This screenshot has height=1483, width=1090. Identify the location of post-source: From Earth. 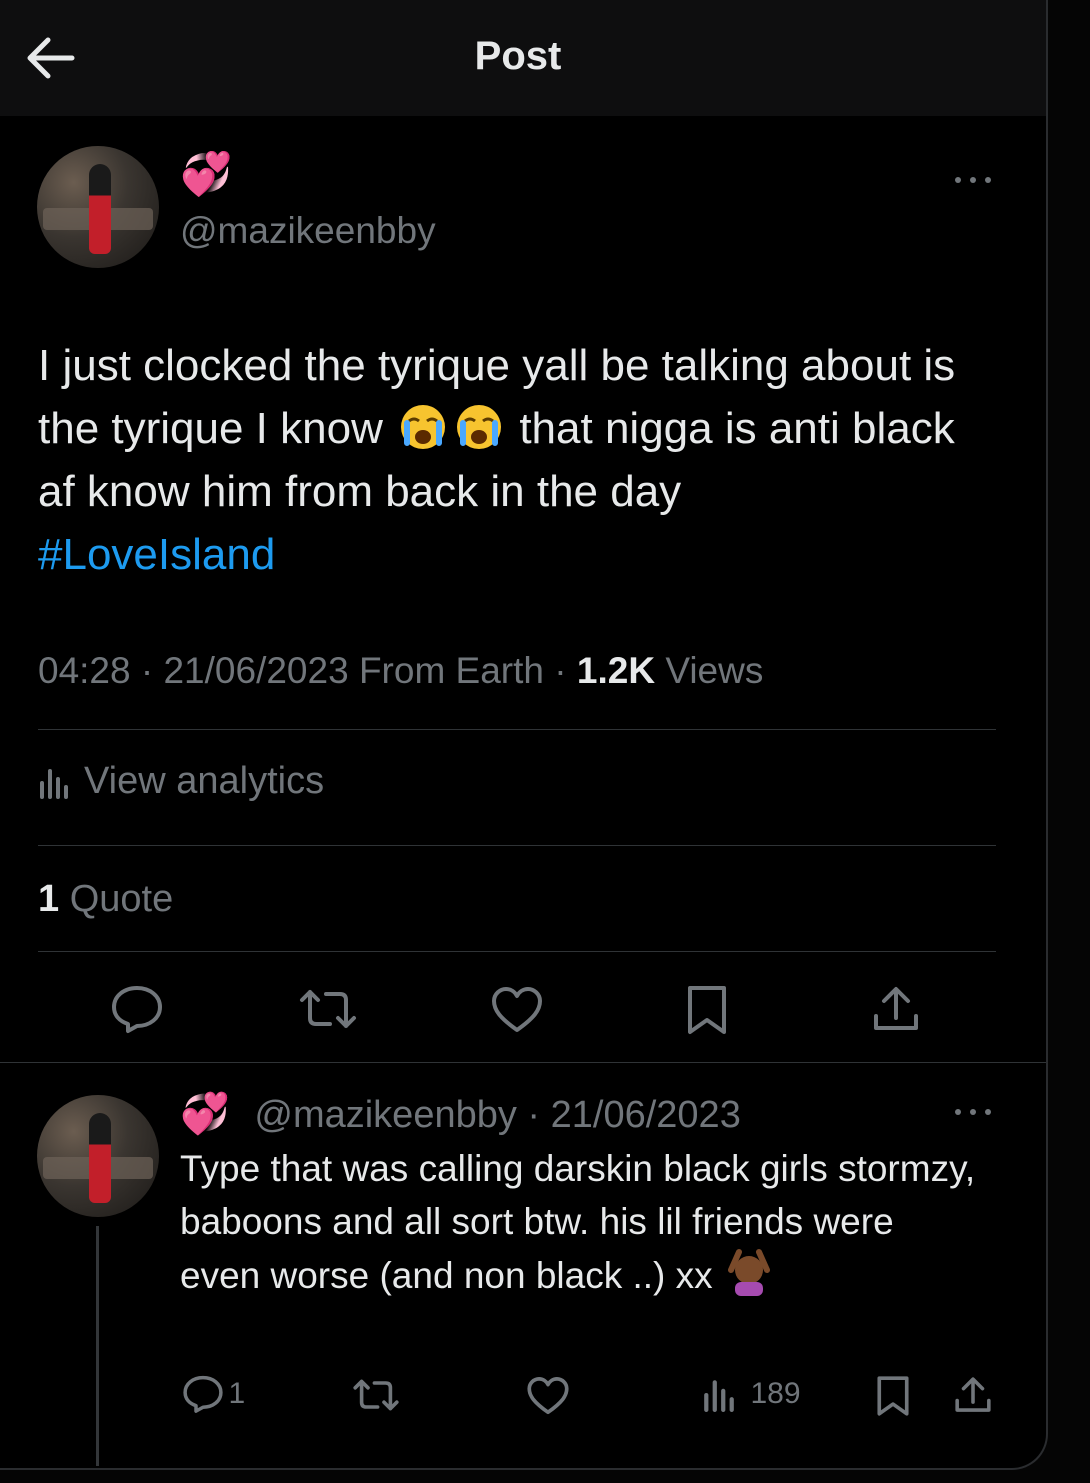
(451, 670).